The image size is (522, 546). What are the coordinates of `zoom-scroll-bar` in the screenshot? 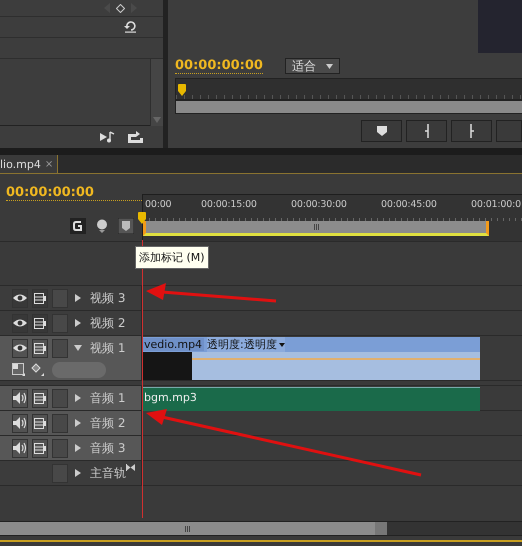 It's located at (348, 107).